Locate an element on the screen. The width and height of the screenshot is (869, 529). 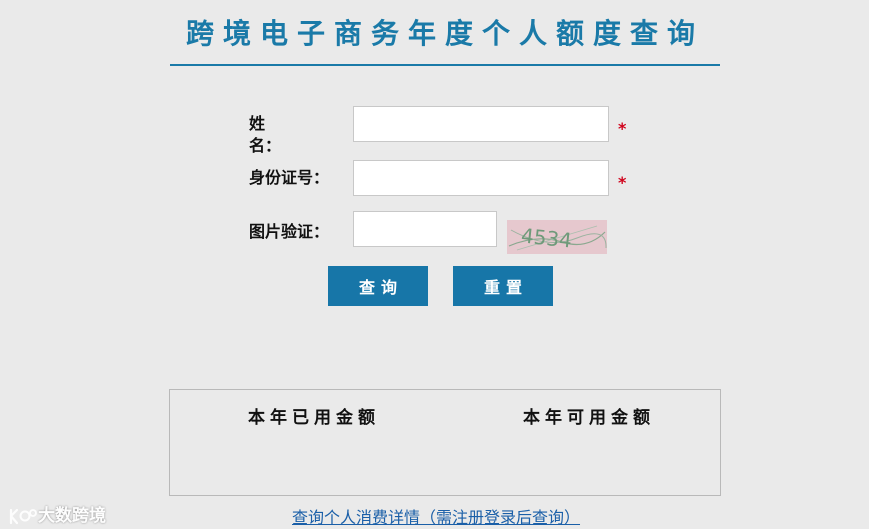
used-amount-heading: 本年已用金额 is located at coordinates (314, 418).